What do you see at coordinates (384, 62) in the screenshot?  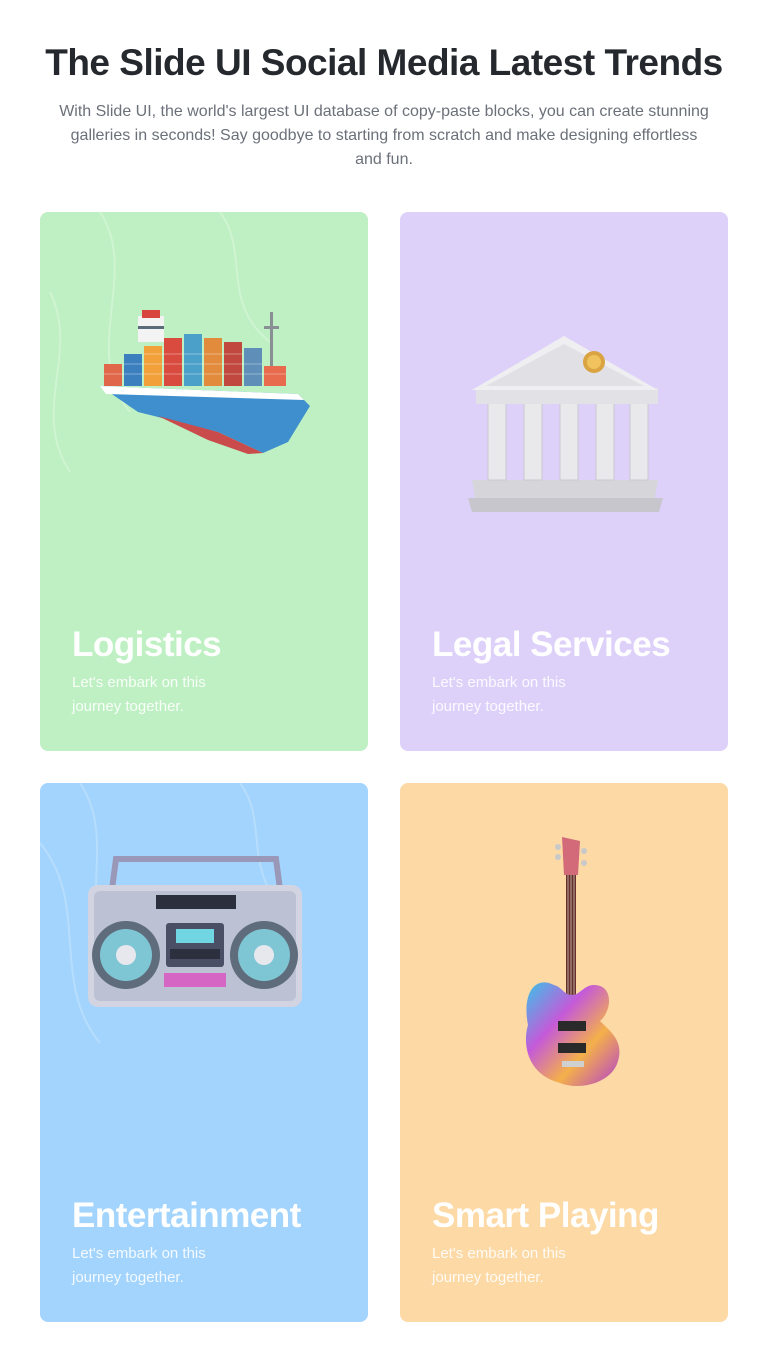 I see `page-title: The Slide UI Social Media Latest Trends` at bounding box center [384, 62].